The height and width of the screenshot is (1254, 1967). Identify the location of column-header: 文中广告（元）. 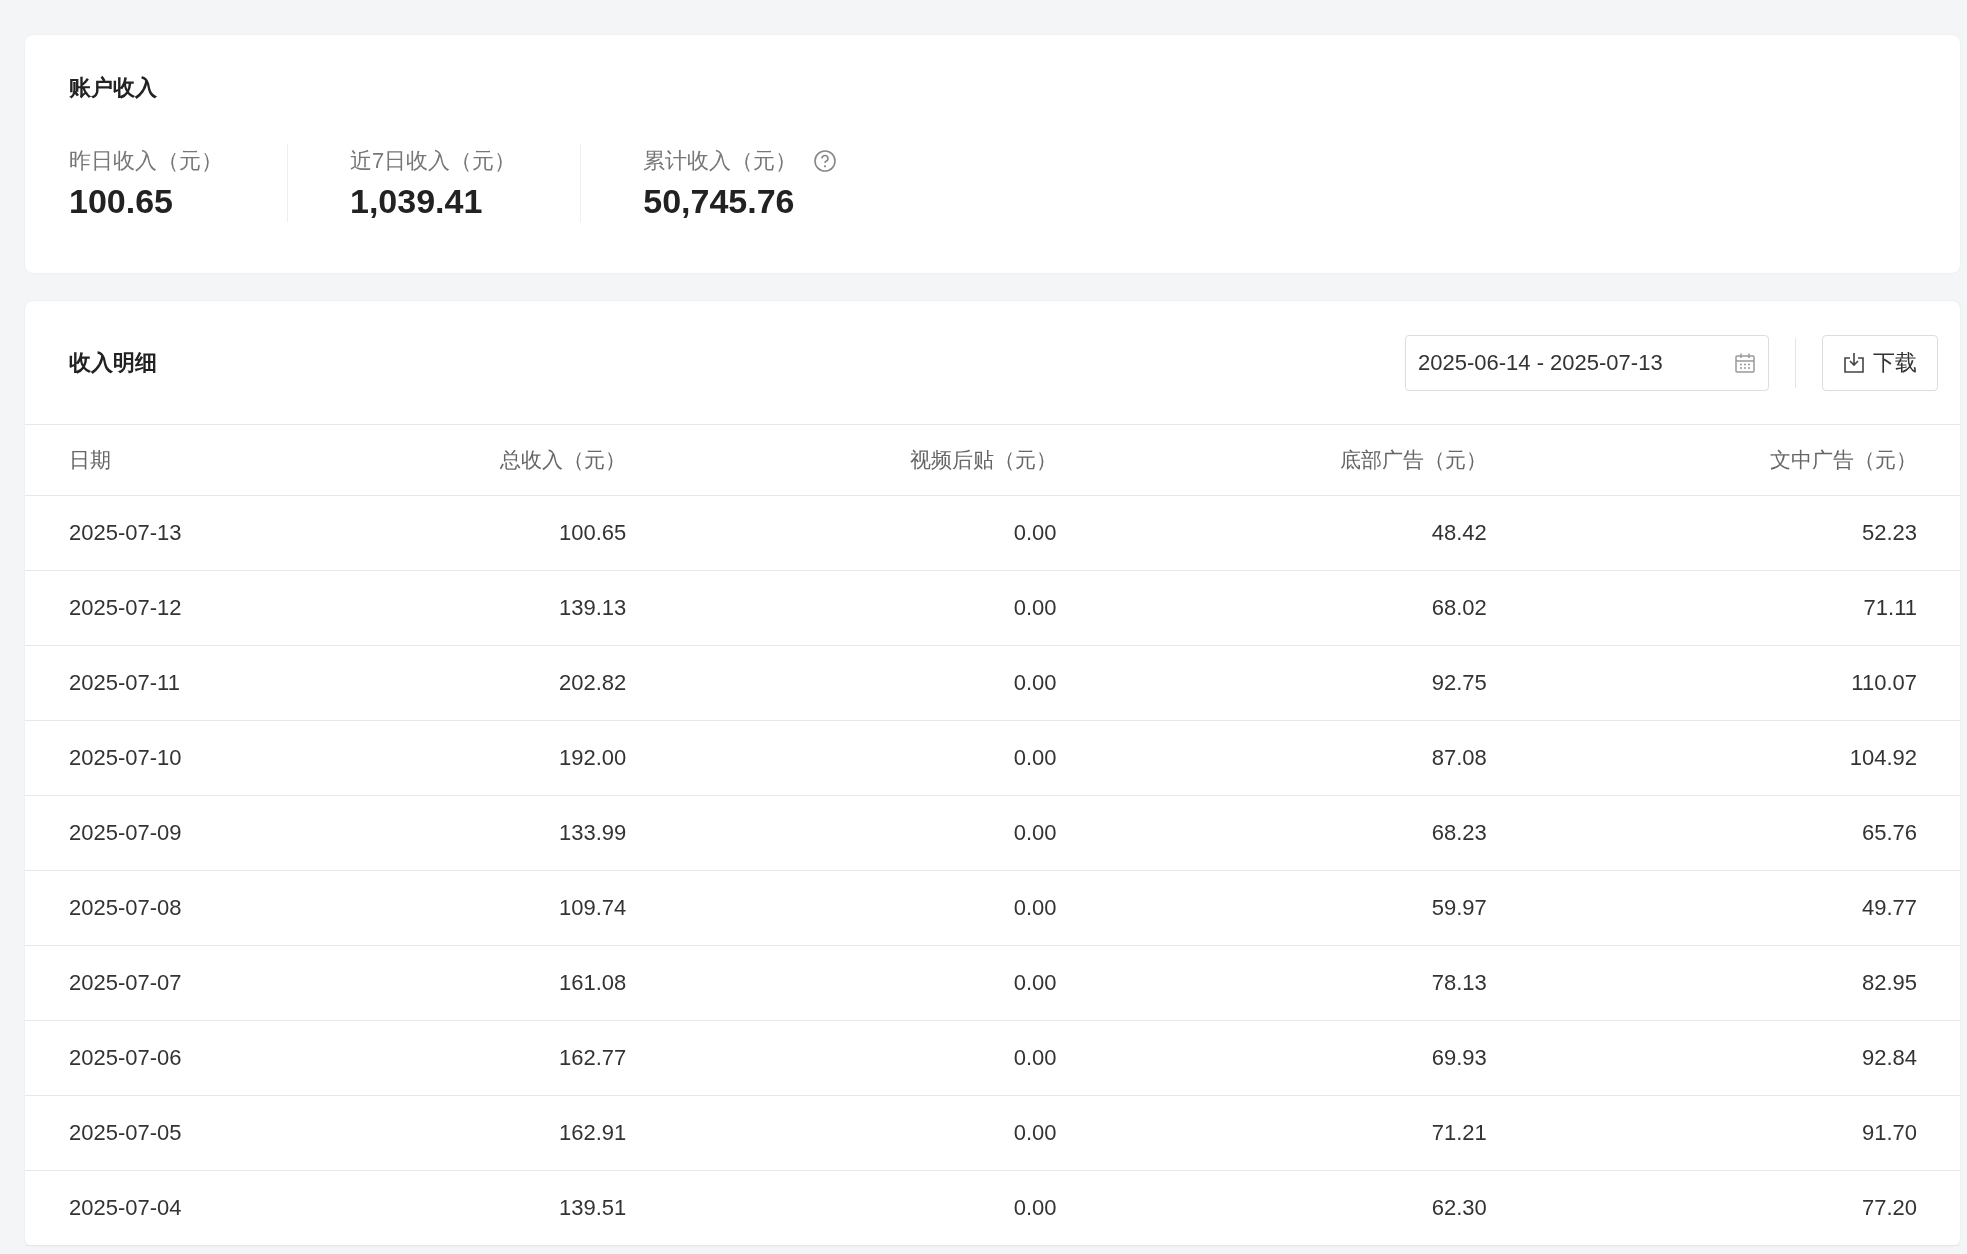
(1744, 460).